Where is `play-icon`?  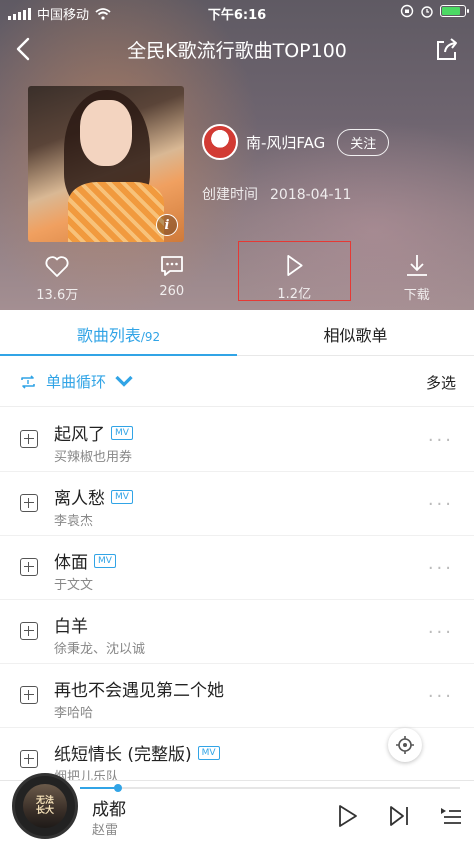
play-icon is located at coordinates (295, 265).